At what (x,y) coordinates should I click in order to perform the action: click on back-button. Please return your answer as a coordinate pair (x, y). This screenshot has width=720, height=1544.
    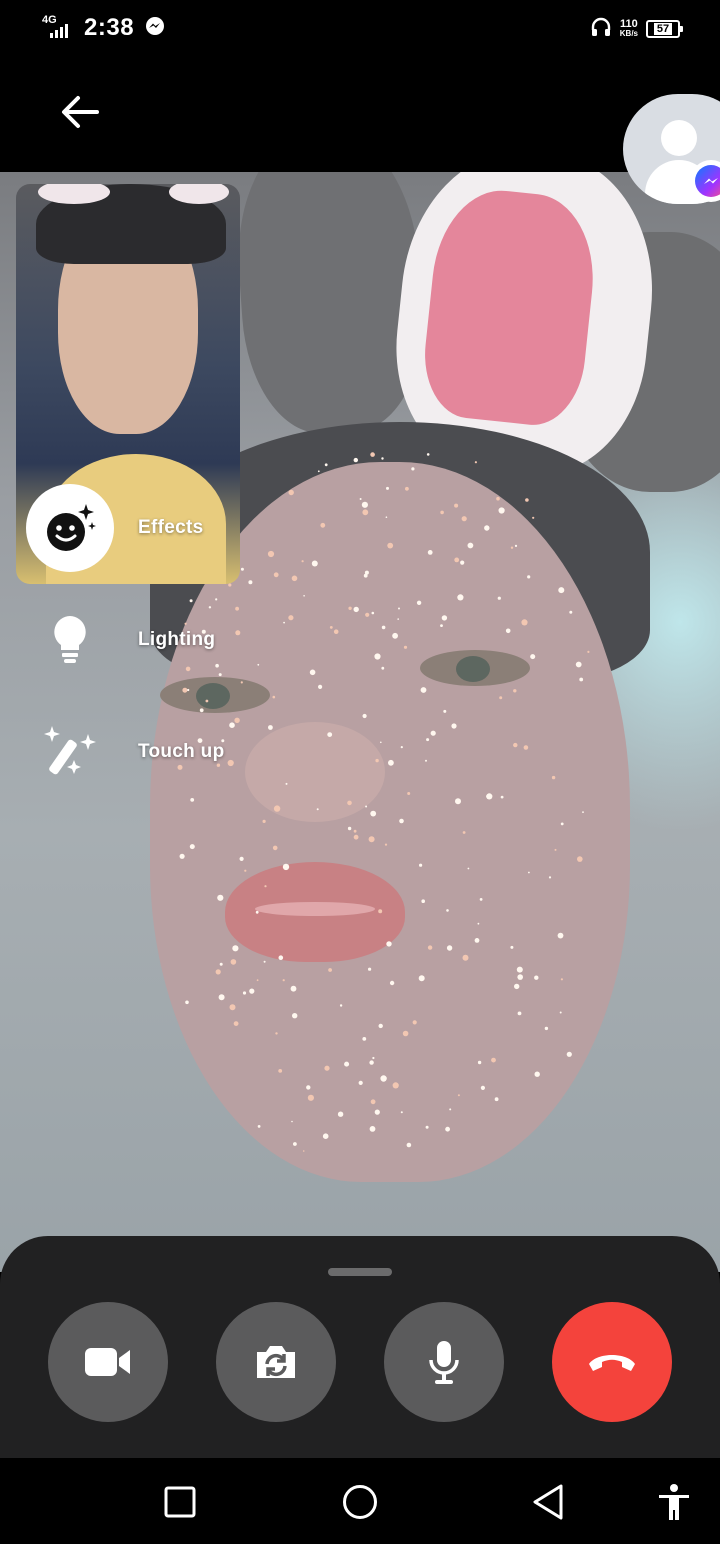
    Looking at the image, I should click on (80, 112).